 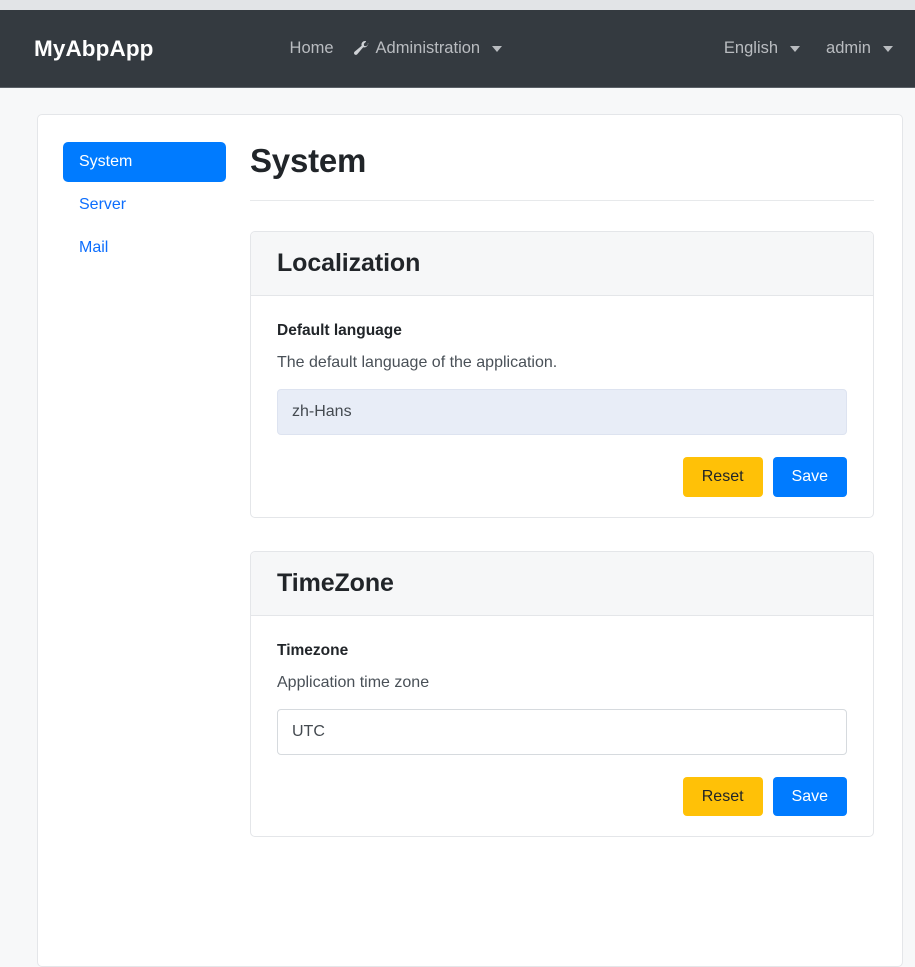 I want to click on language-selector: English, so click(x=762, y=48).